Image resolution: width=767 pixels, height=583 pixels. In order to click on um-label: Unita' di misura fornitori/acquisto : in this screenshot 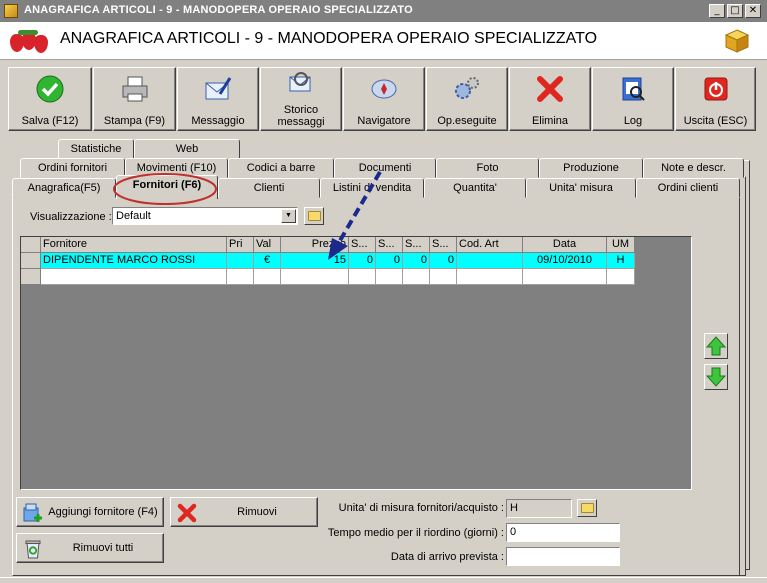, I will do `click(421, 508)`.